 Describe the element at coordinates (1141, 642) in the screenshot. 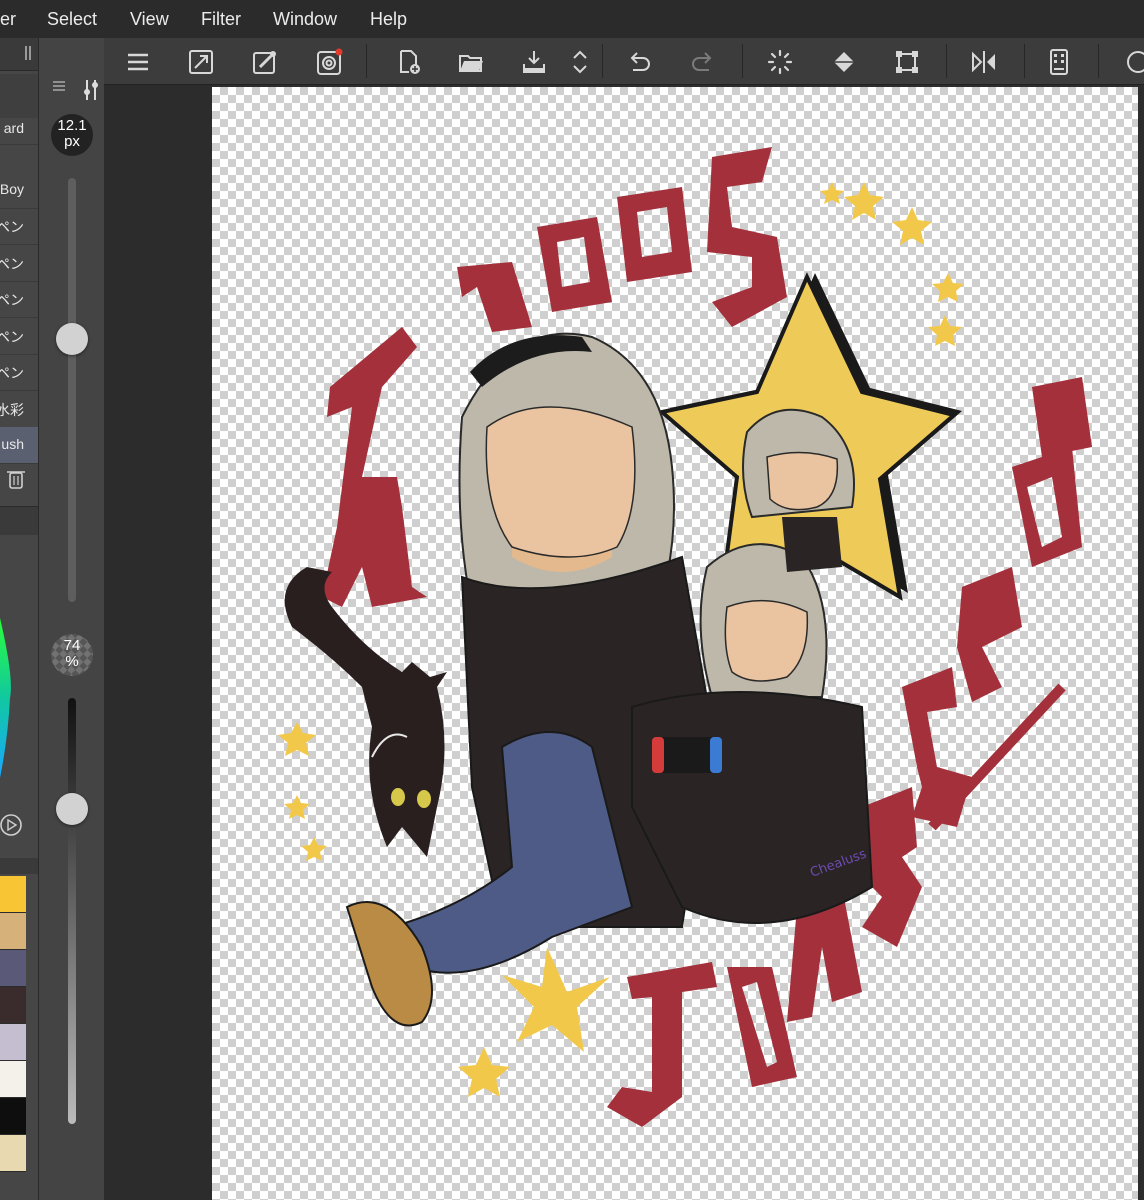

I see `canvas-edge` at that location.